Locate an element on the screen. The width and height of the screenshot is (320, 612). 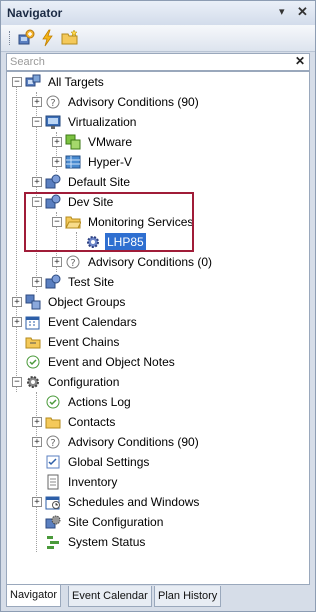
tree-item-advisory-conditions-dev: + ? Advisory Conditions (0) is located at coordinates (157, 262).